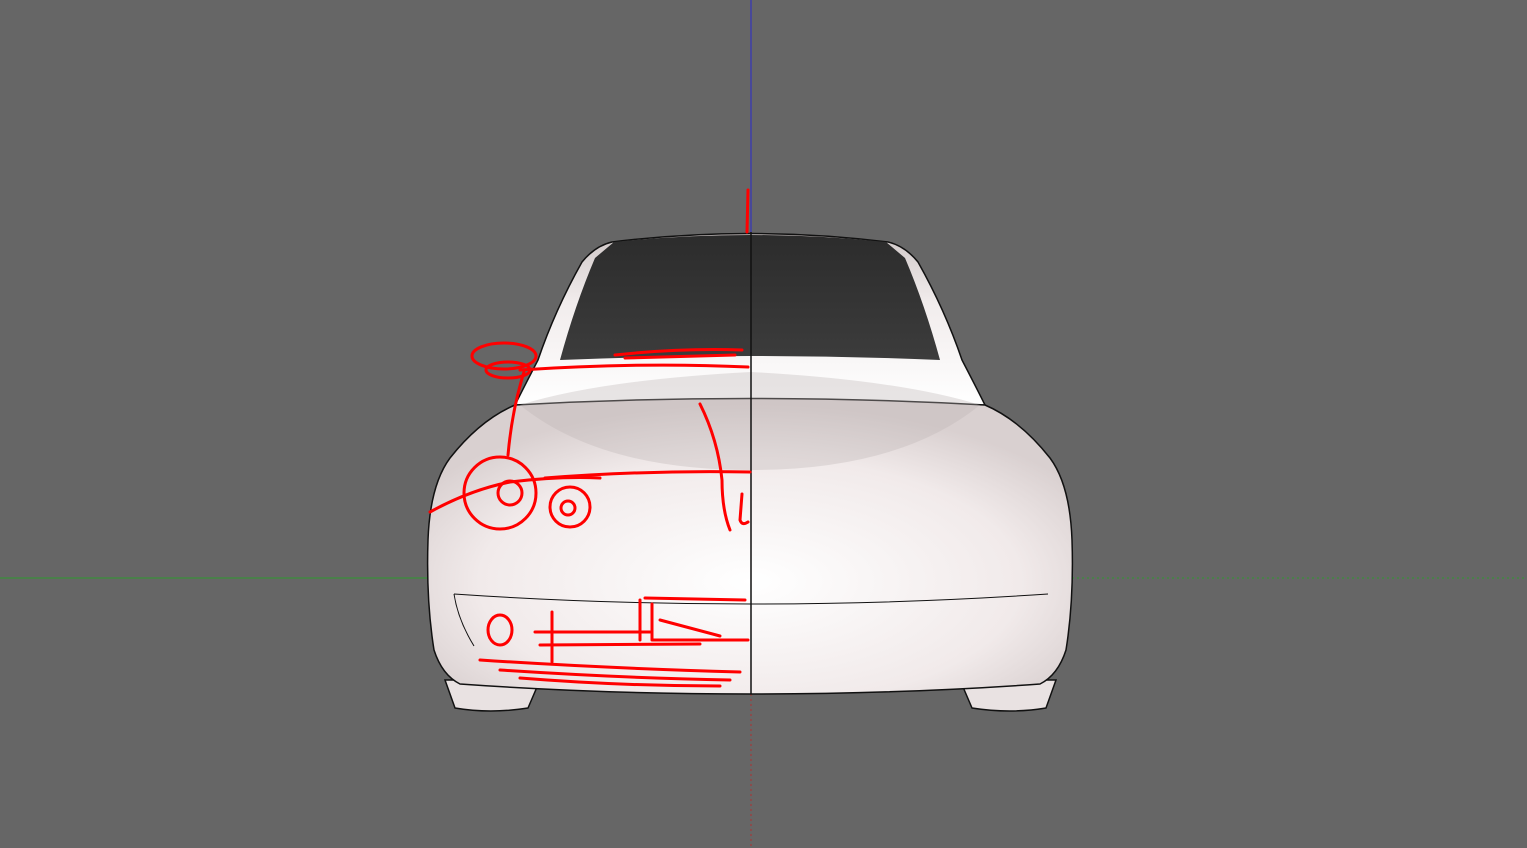 This screenshot has width=1527, height=848. What do you see at coordinates (695, 599) in the screenshot?
I see `sketch-top-bumper` at bounding box center [695, 599].